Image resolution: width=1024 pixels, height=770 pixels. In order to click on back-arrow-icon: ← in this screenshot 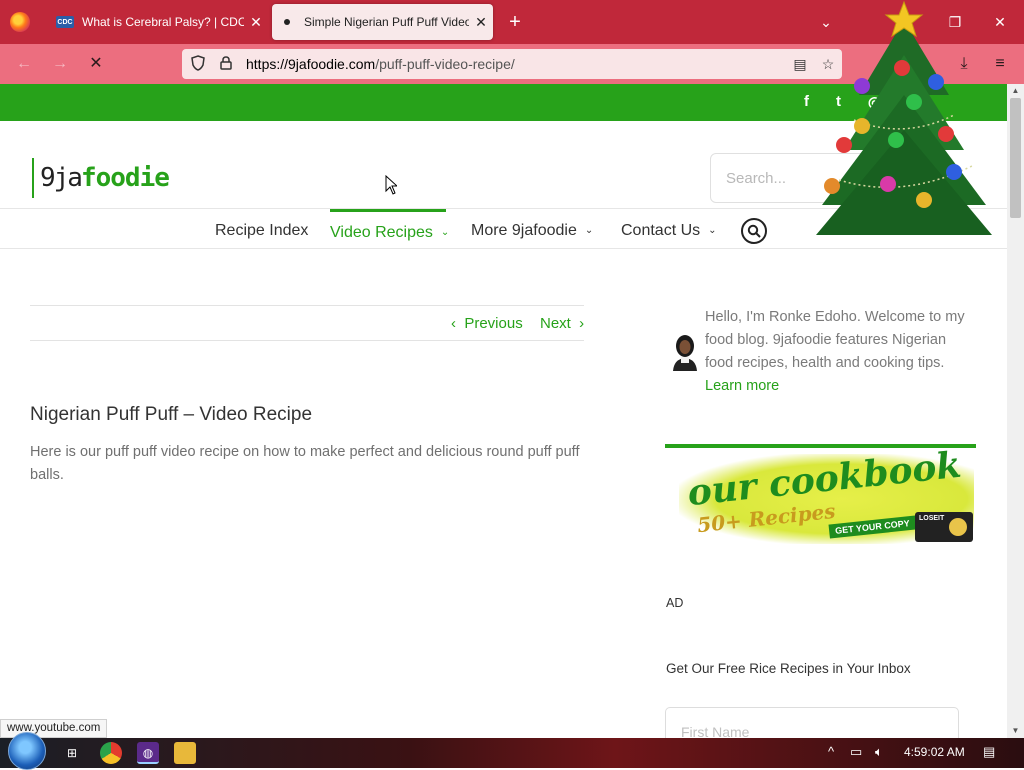, I will do `click(24, 64)`.